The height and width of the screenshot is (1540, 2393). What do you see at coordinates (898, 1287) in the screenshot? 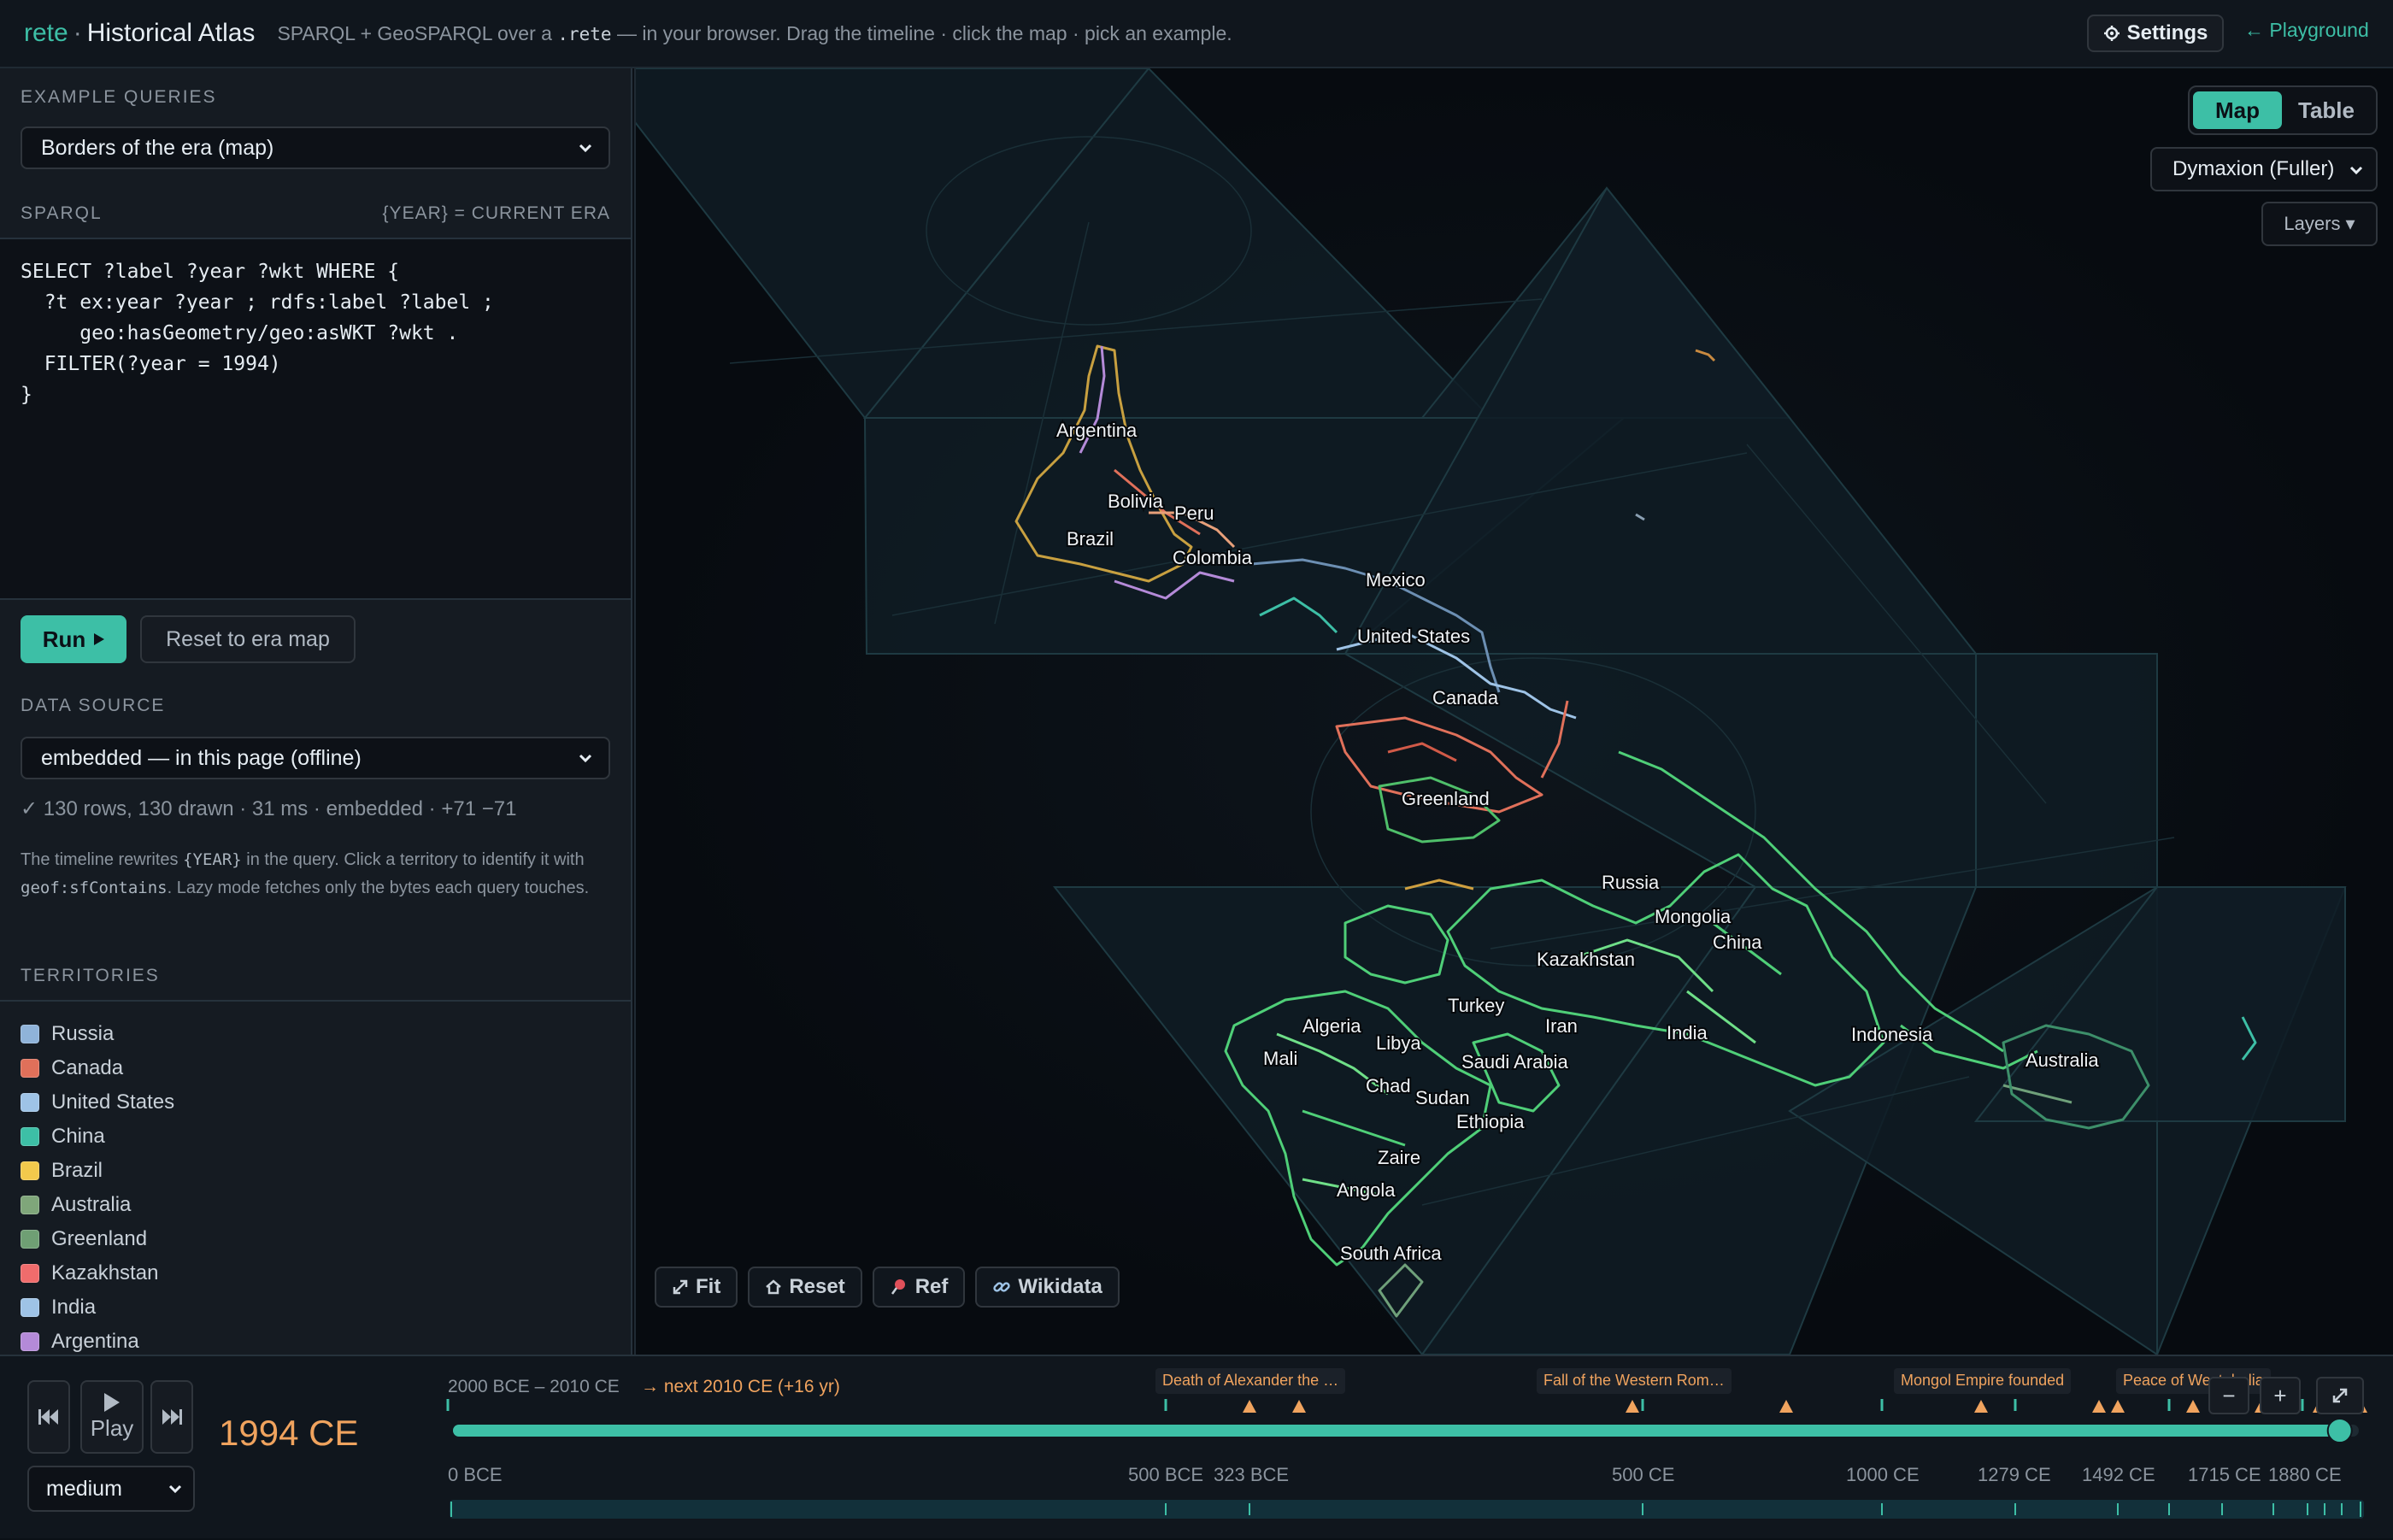
I see `pushpin-icon` at bounding box center [898, 1287].